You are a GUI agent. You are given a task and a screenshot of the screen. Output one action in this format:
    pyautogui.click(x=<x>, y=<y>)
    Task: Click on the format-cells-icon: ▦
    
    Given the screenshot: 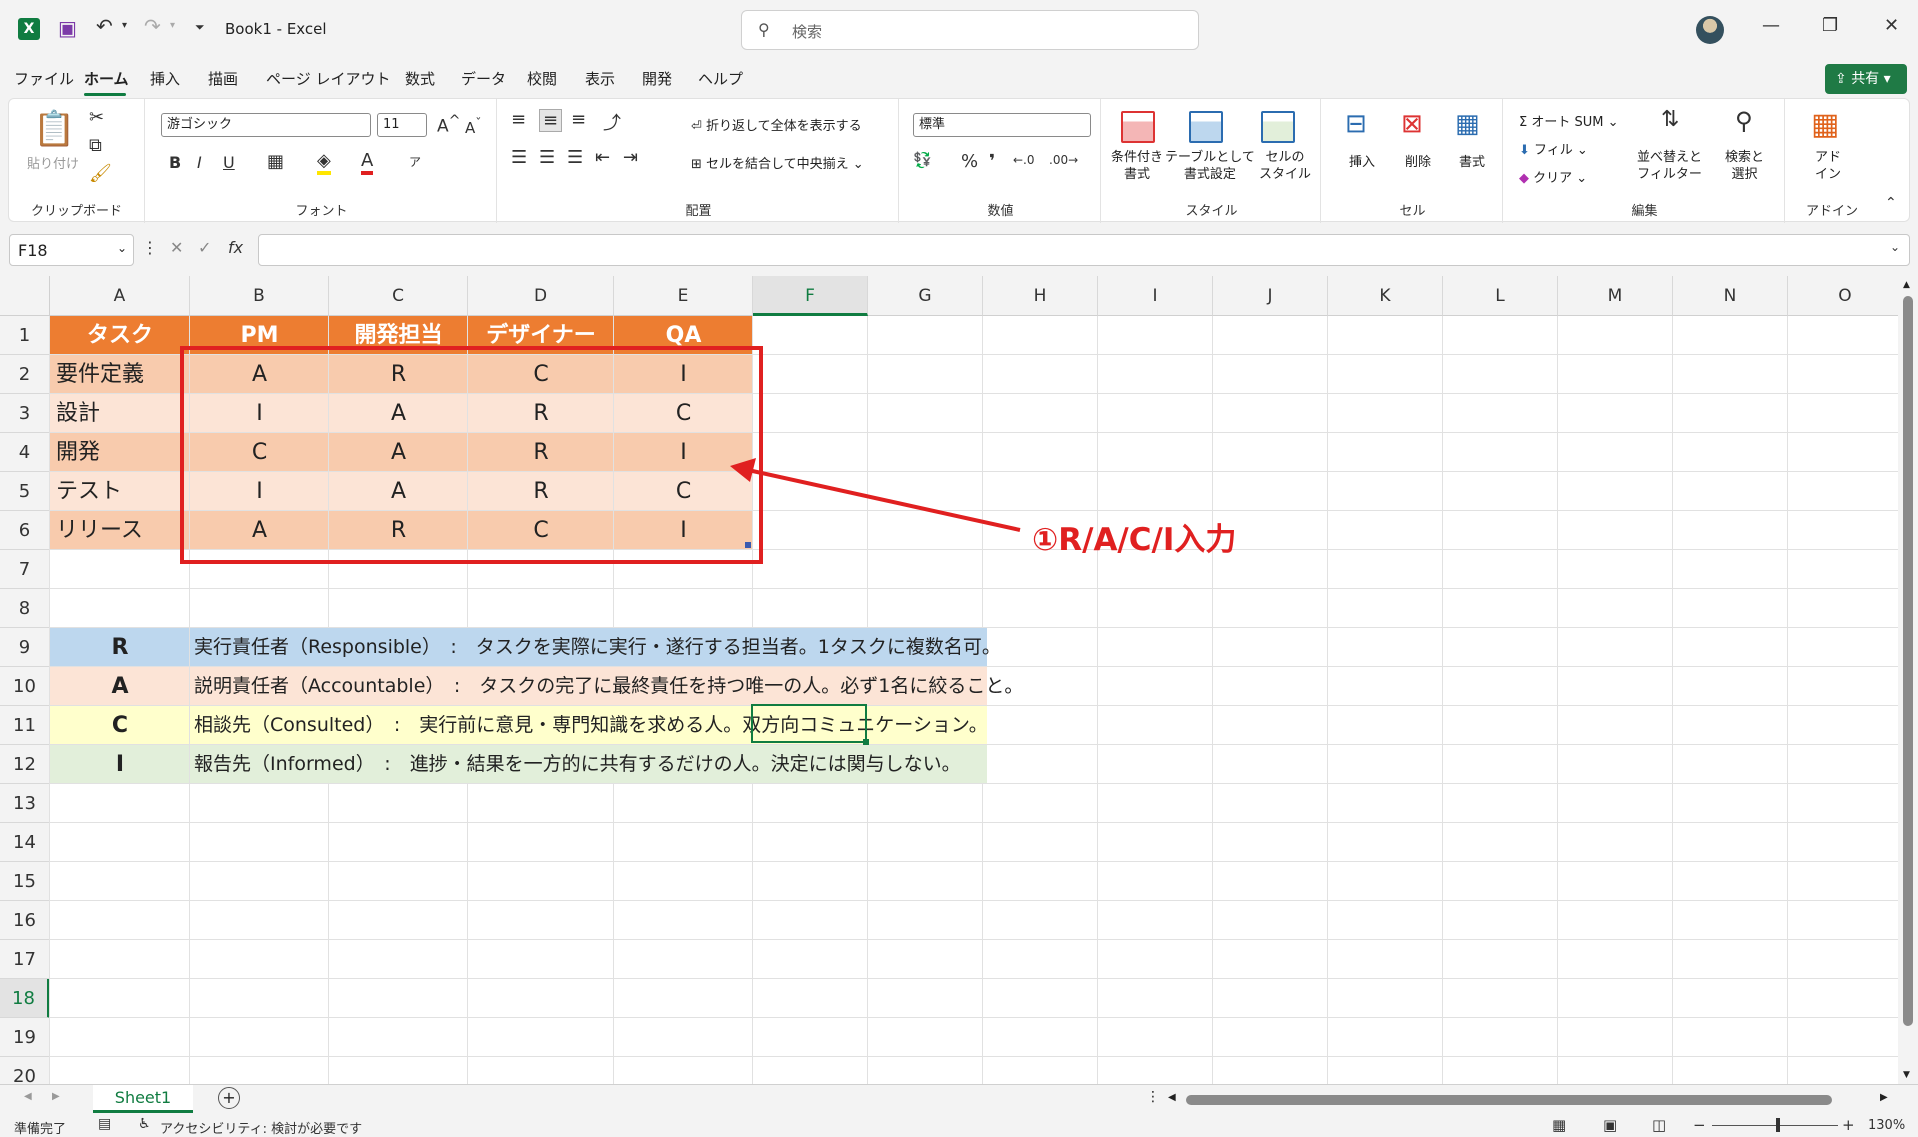 What is the action you would take?
    pyautogui.click(x=1467, y=124)
    